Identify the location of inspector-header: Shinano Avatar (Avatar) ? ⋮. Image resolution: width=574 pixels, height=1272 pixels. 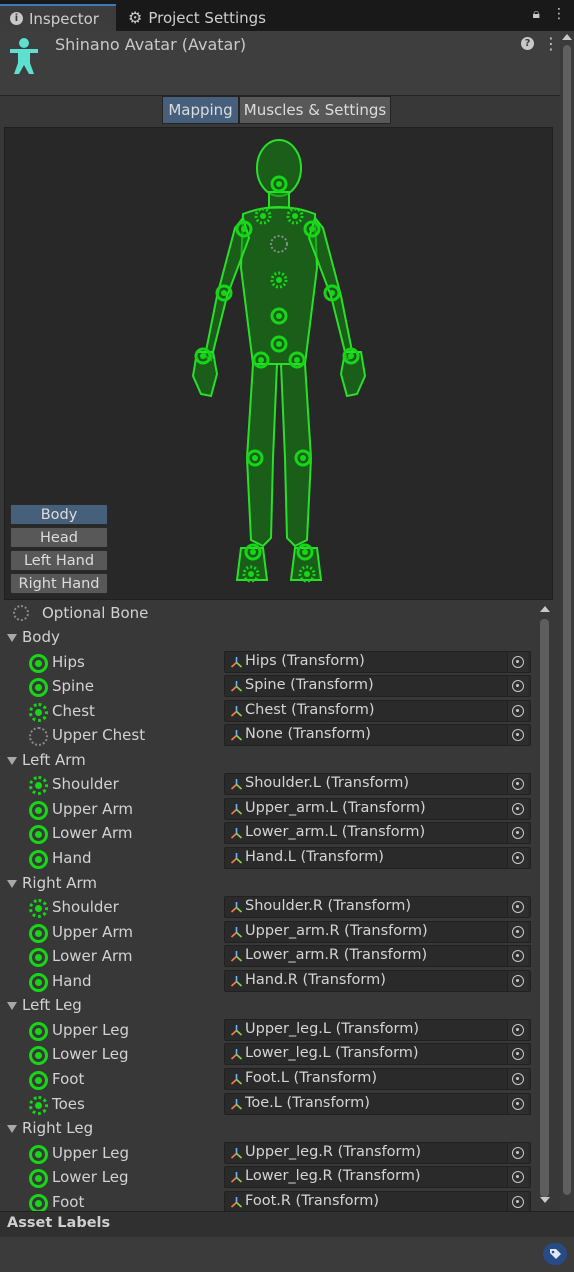
(280, 63).